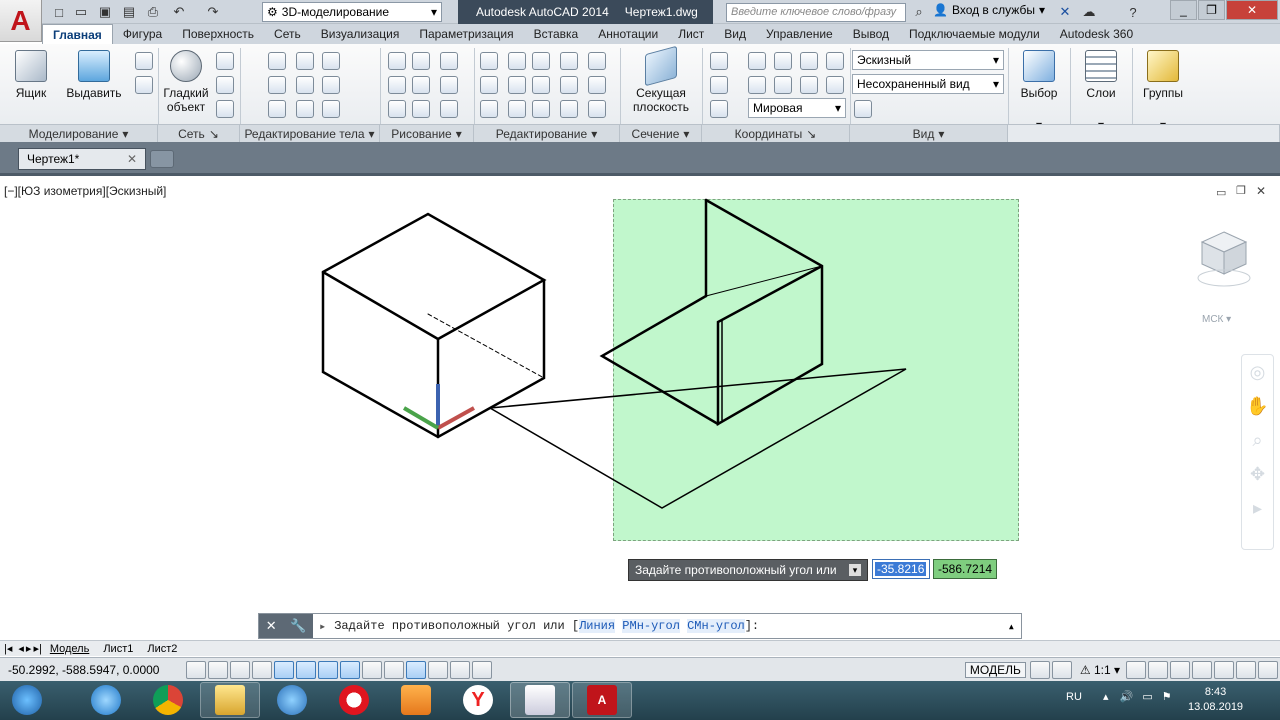  What do you see at coordinates (1261, 191) in the screenshot?
I see `viewport-close-icon: ✕` at bounding box center [1261, 191].